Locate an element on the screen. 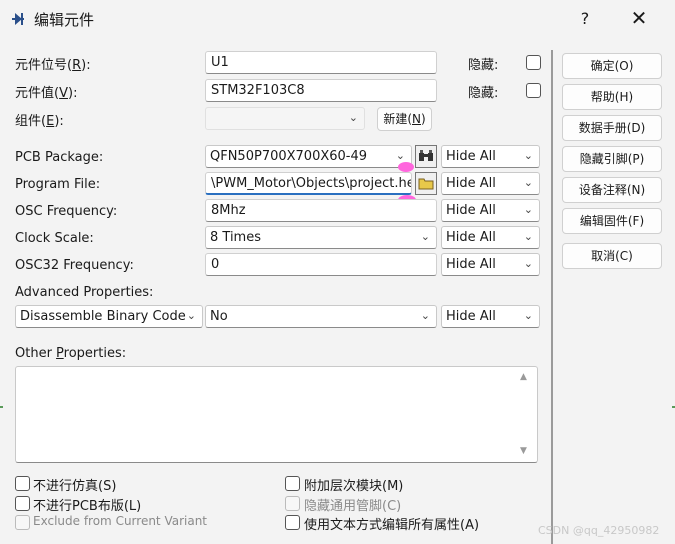 The height and width of the screenshot is (544, 675). pcb-package-label: PCB Package: is located at coordinates (59, 157).